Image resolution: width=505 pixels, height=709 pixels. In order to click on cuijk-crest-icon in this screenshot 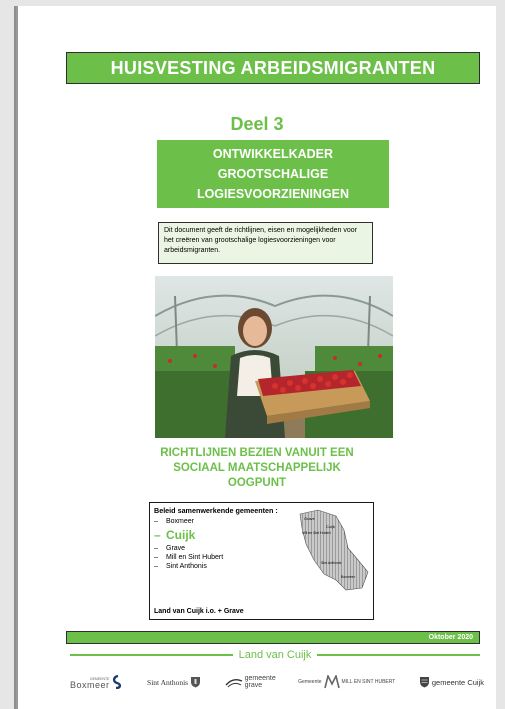, I will do `click(424, 682)`.